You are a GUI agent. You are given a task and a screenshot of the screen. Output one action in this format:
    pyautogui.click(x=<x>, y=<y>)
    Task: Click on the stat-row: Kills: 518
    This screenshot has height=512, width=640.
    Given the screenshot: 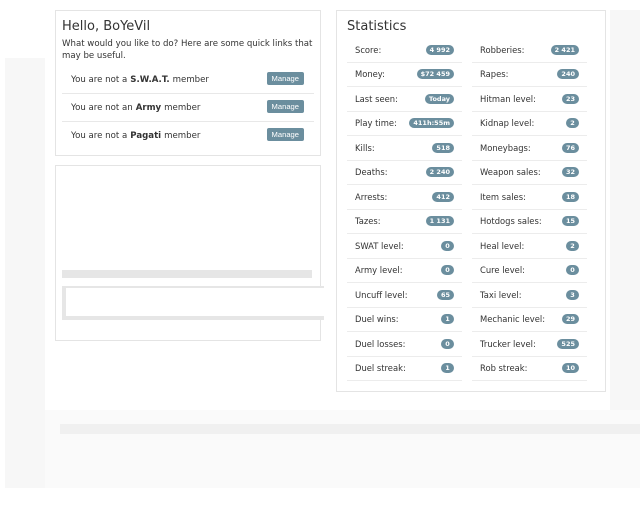 What is the action you would take?
    pyautogui.click(x=404, y=148)
    